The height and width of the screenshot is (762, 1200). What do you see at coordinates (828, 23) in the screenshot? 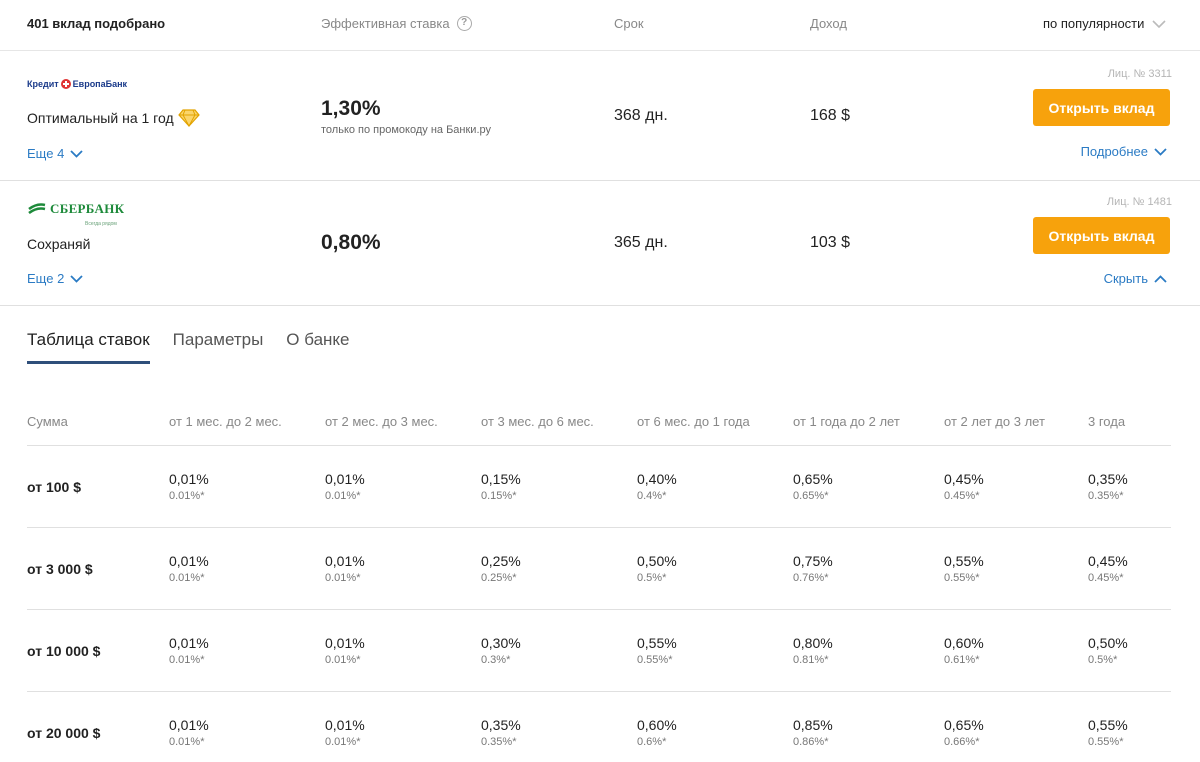
I see `column-header-income: Доход` at bounding box center [828, 23].